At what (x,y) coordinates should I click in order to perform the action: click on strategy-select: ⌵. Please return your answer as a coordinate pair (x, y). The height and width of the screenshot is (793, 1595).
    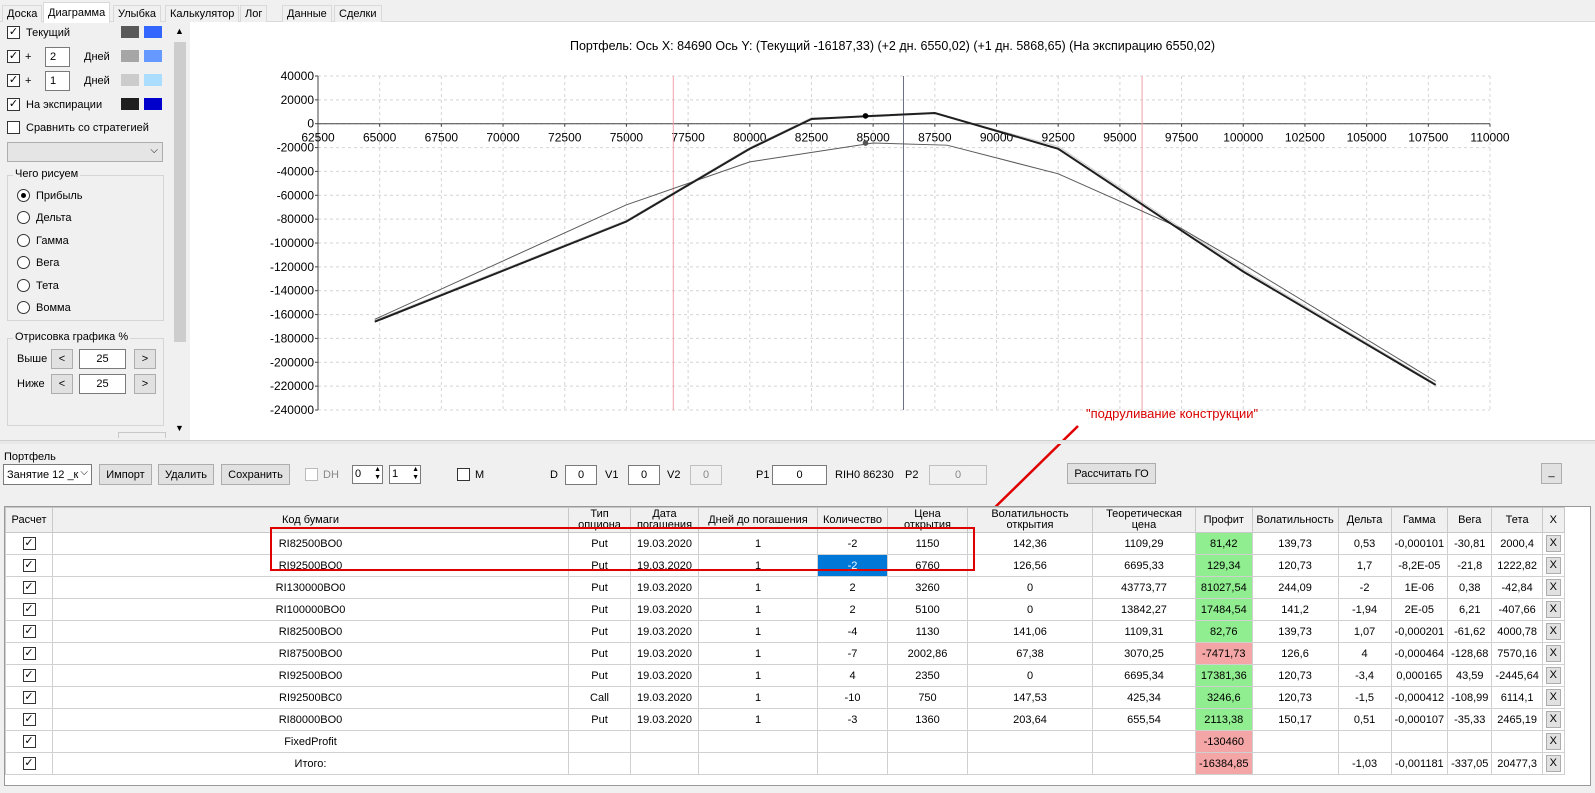
    Looking at the image, I should click on (85, 152).